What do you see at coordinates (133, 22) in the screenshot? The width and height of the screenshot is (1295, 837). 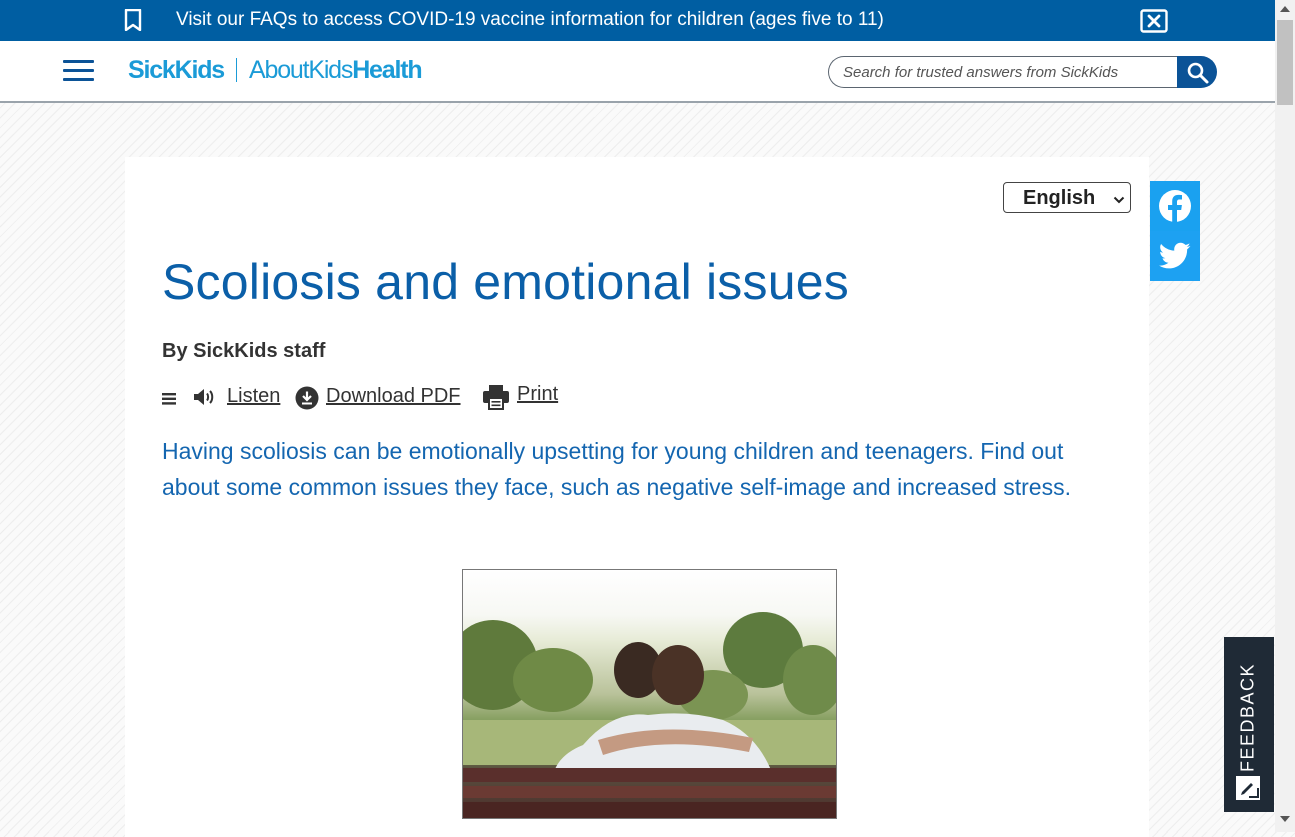 I see `bookmark-icon` at bounding box center [133, 22].